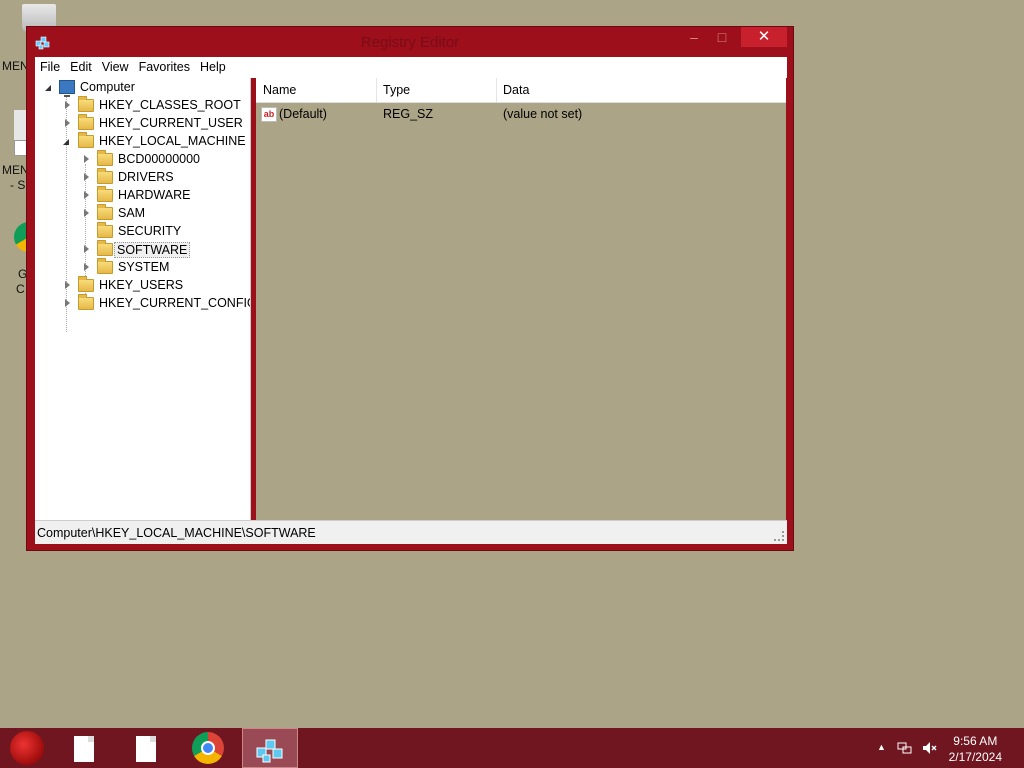  I want to click on taskbar-app-chrome, so click(208, 748).